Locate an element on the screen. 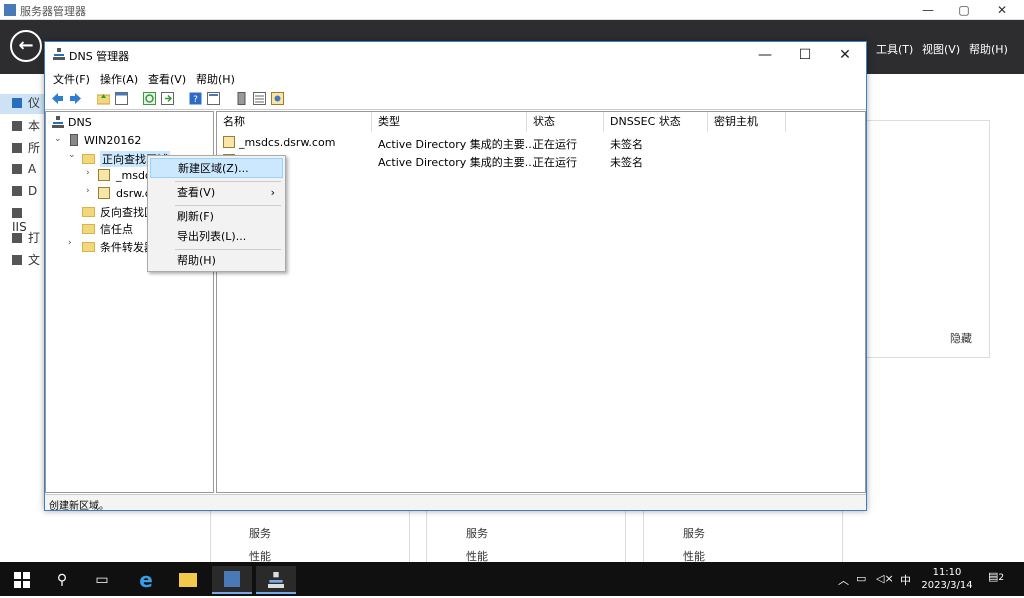 The image size is (1024, 598). back-icon is located at coordinates (57, 98).